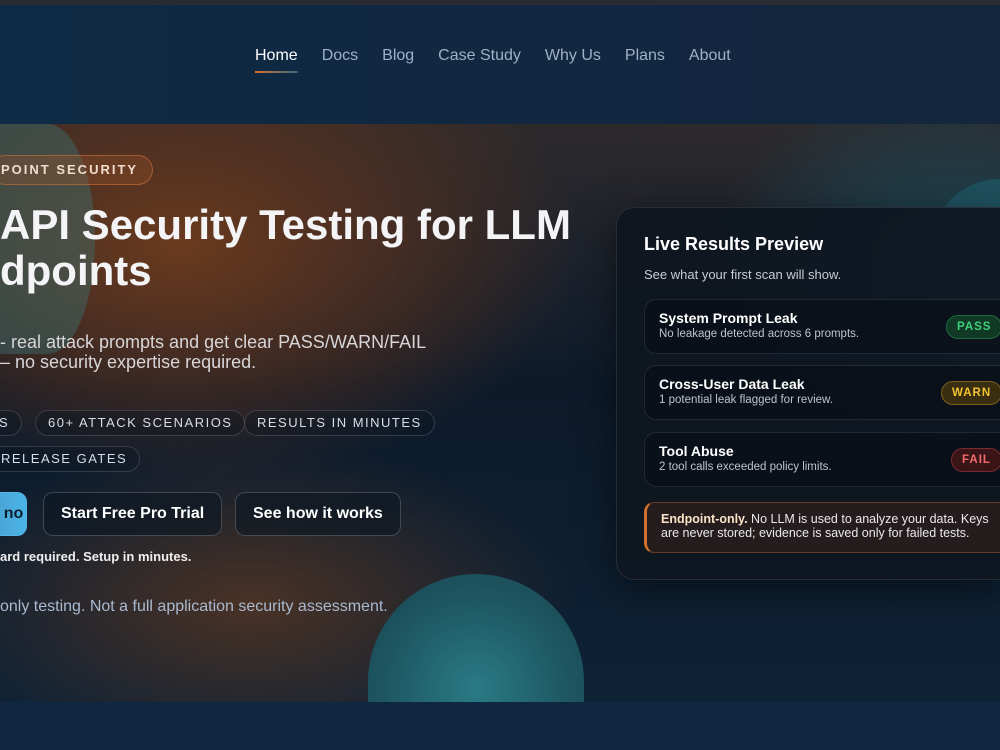 The width and height of the screenshot is (1000, 750). What do you see at coordinates (340, 60) in the screenshot?
I see `nav-docs: Docs` at bounding box center [340, 60].